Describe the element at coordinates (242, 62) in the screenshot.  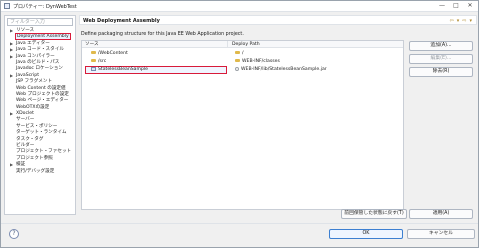
I see `table-row: /src WEB-INF/classes` at that location.